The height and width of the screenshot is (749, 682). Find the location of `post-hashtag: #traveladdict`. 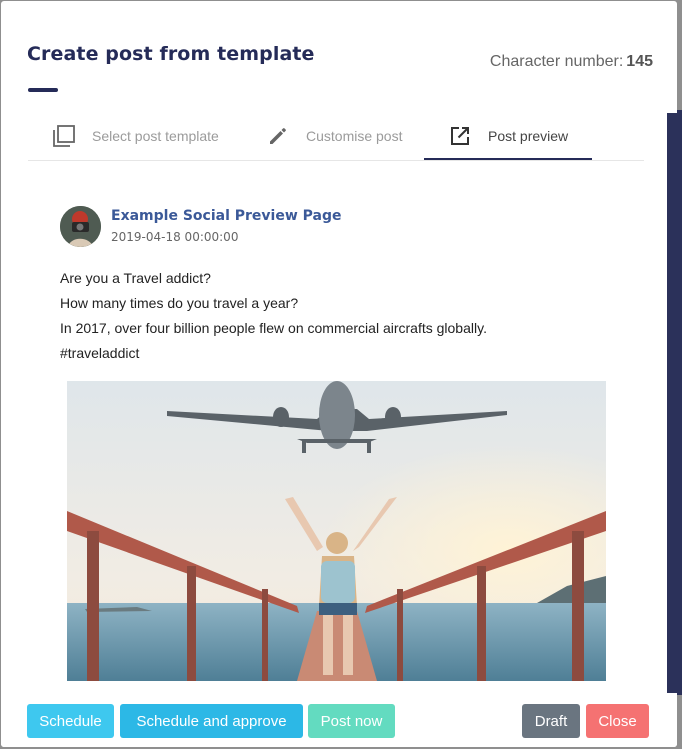

post-hashtag: #traveladdict is located at coordinates (100, 353).